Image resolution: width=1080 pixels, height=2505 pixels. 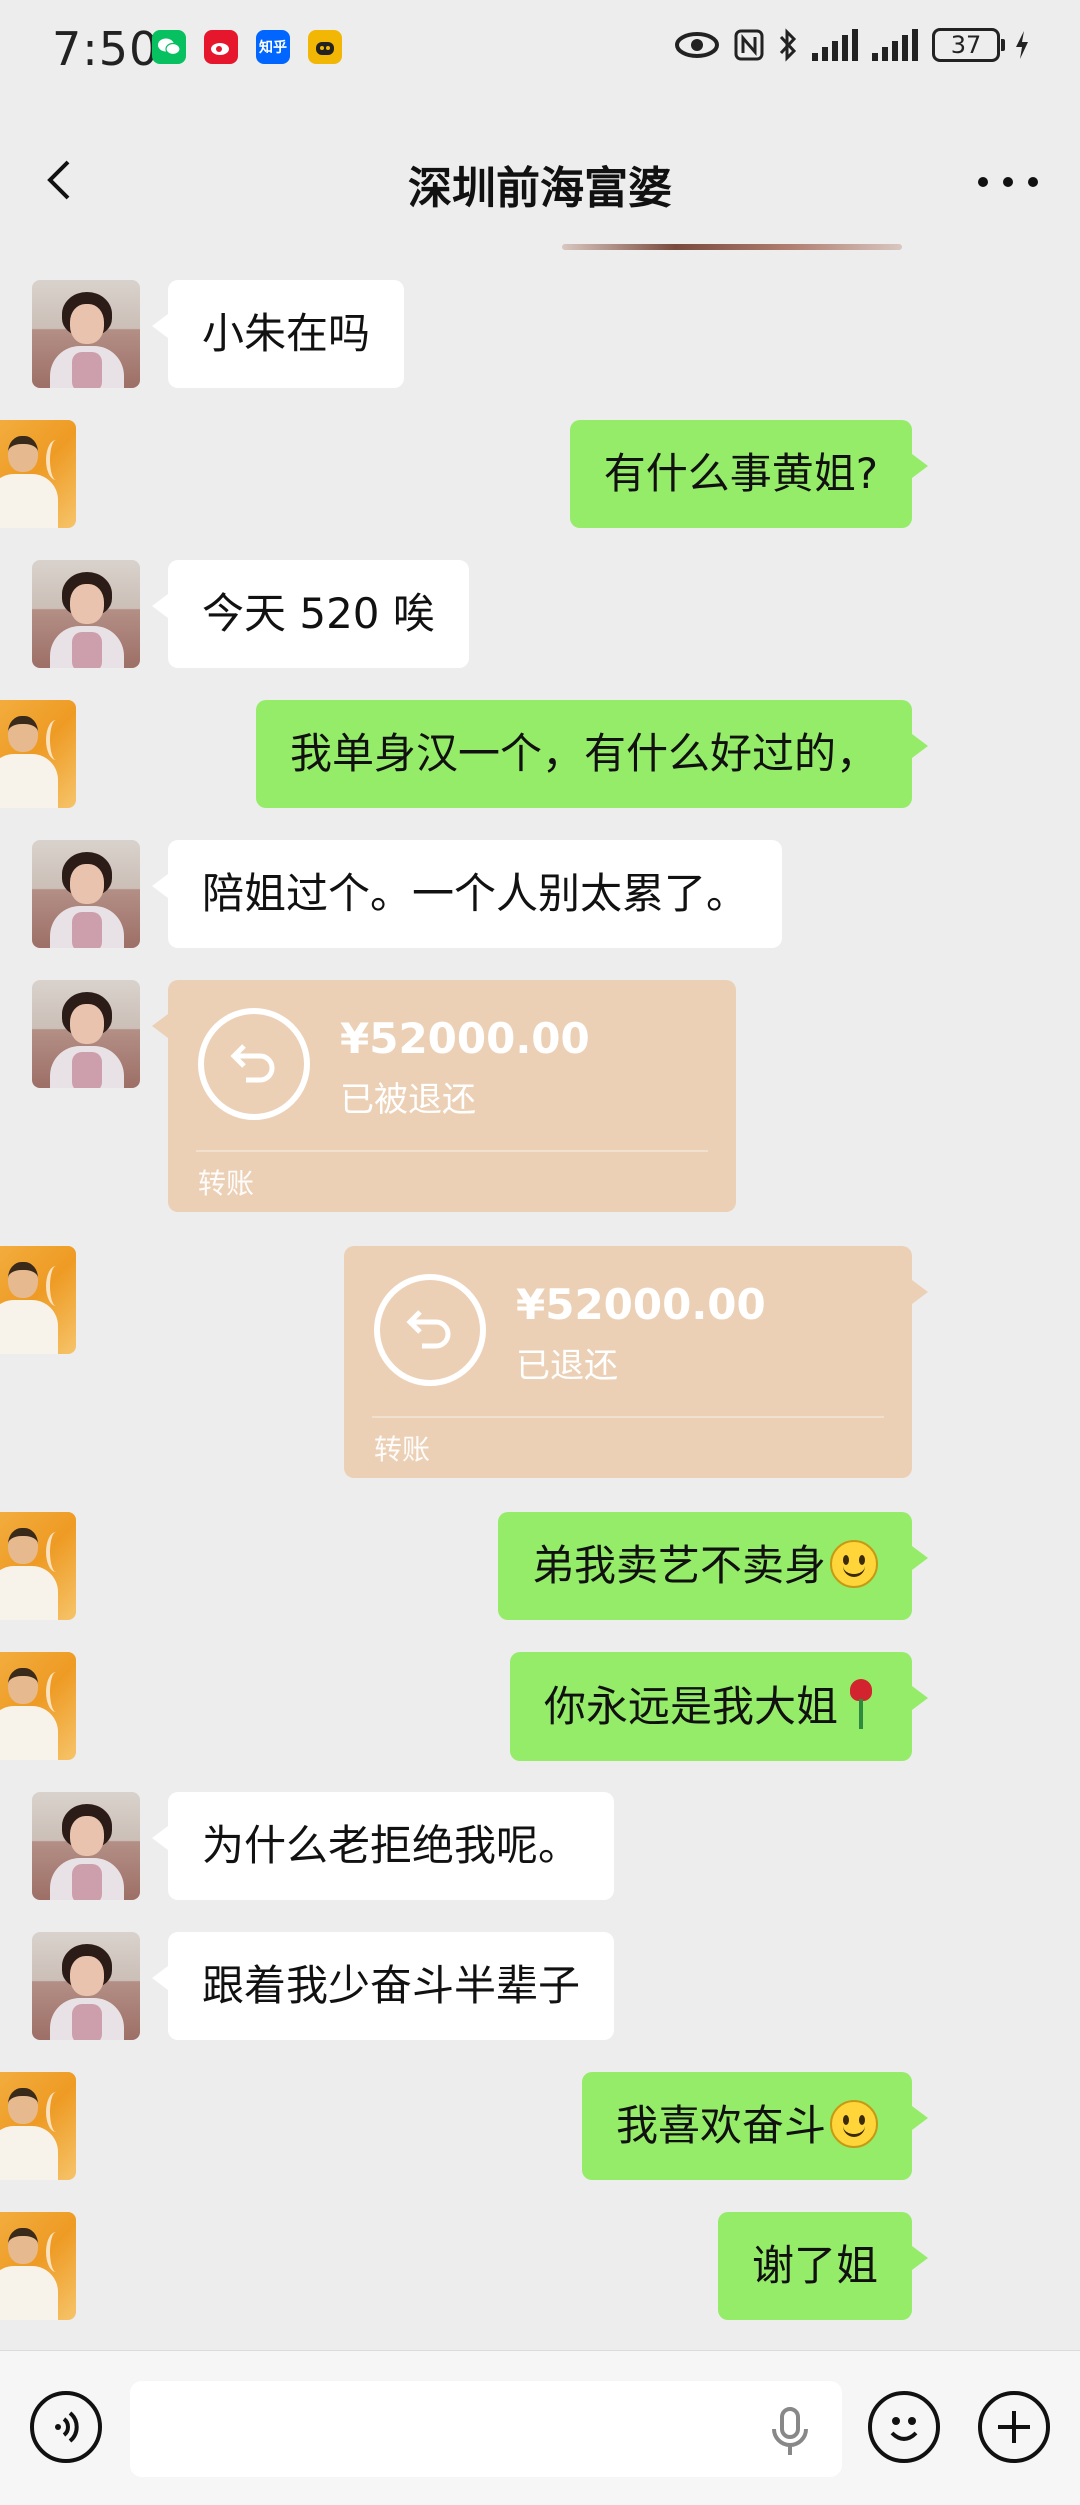 I want to click on input-bar, so click(x=540, y=2427).